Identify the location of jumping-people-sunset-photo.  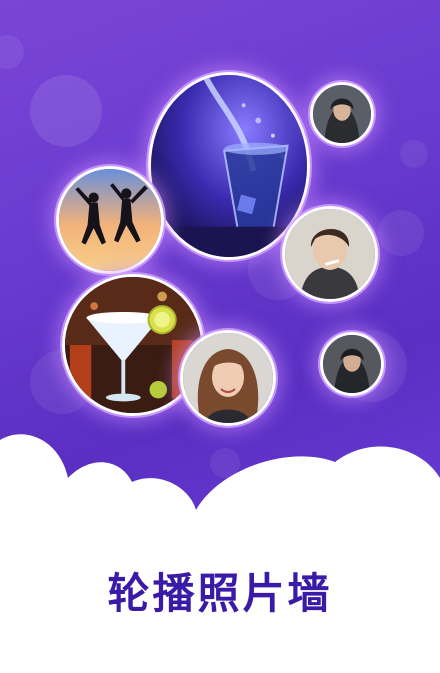
(110, 220).